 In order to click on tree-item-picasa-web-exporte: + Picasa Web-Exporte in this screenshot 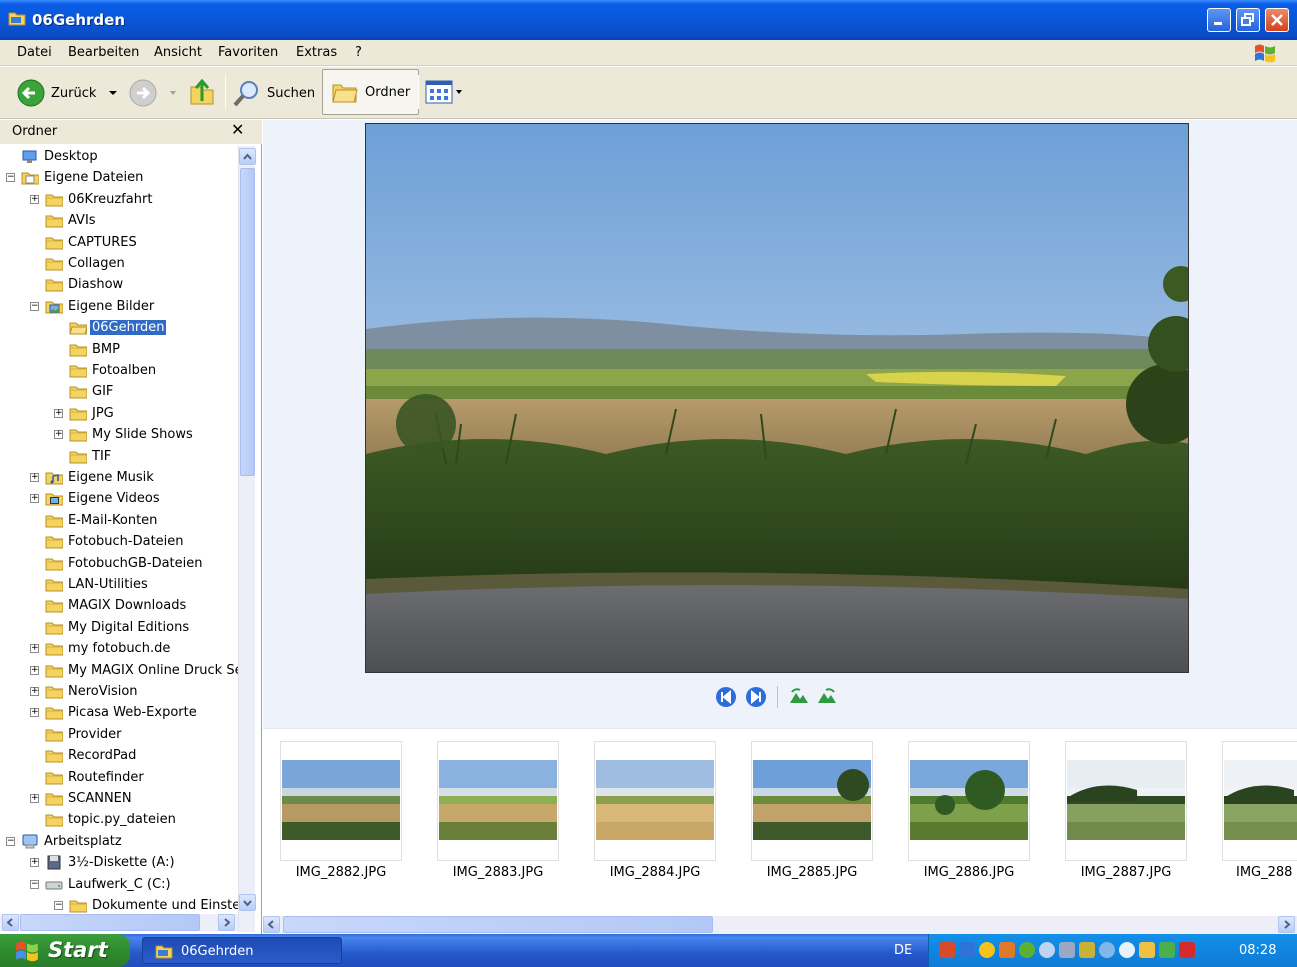, I will do `click(113, 712)`.